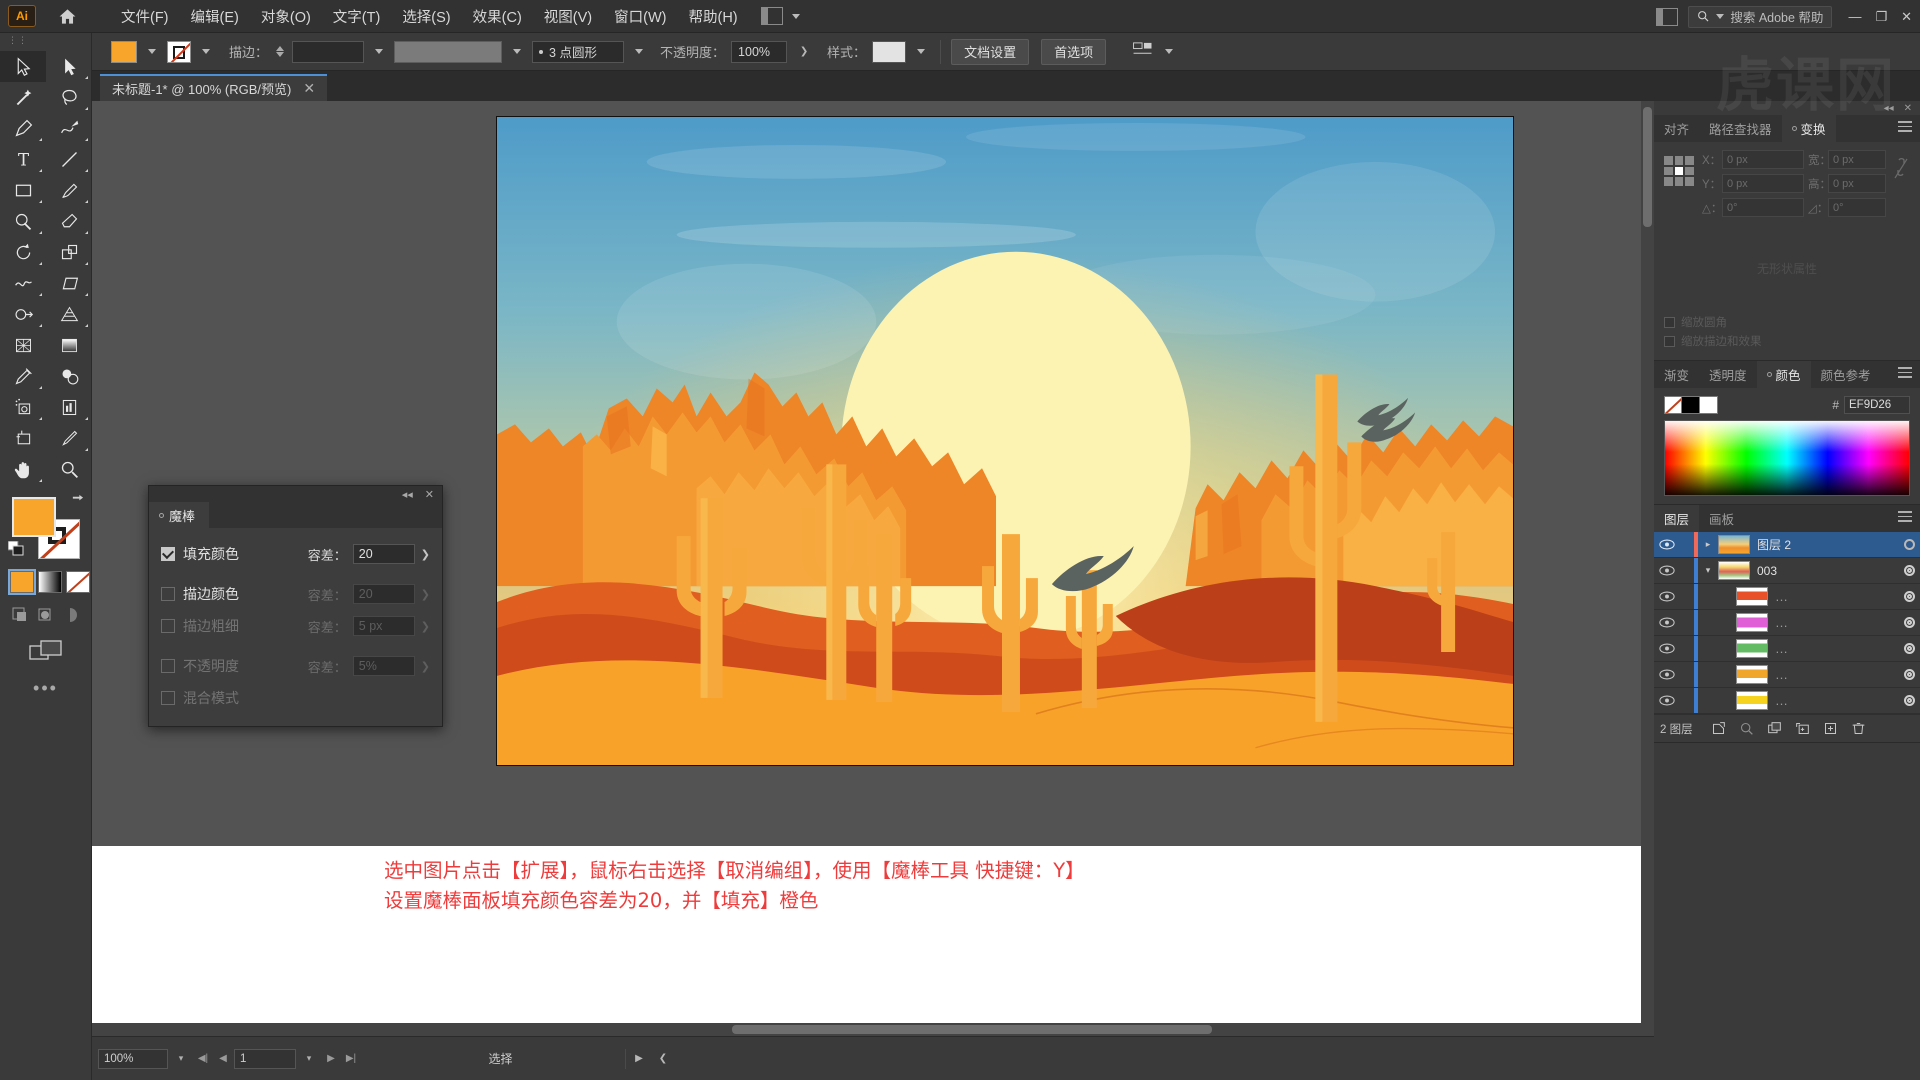 The width and height of the screenshot is (1920, 1080). I want to click on transform-h-input: 0 px, so click(1857, 183).